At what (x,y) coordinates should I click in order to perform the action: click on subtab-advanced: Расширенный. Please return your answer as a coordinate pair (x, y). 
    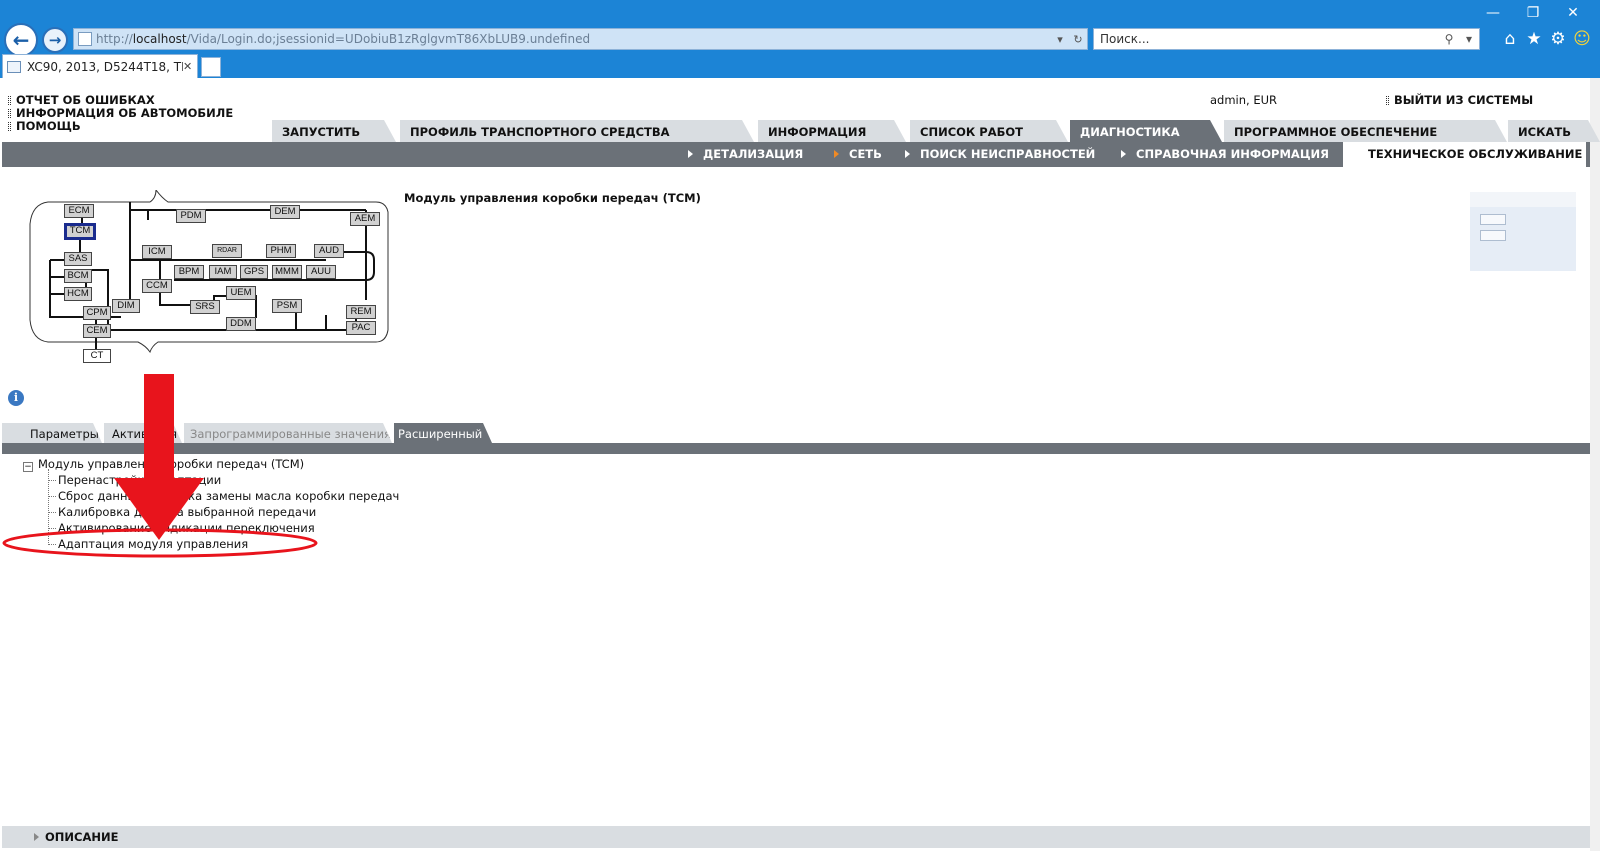
    Looking at the image, I should click on (443, 433).